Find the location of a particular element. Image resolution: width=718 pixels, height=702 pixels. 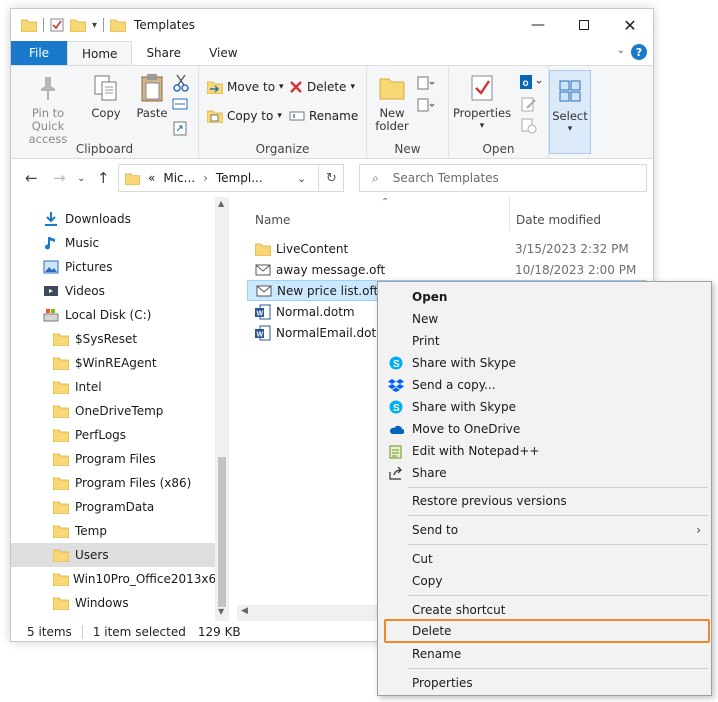

cut-icon is located at coordinates (181, 83).